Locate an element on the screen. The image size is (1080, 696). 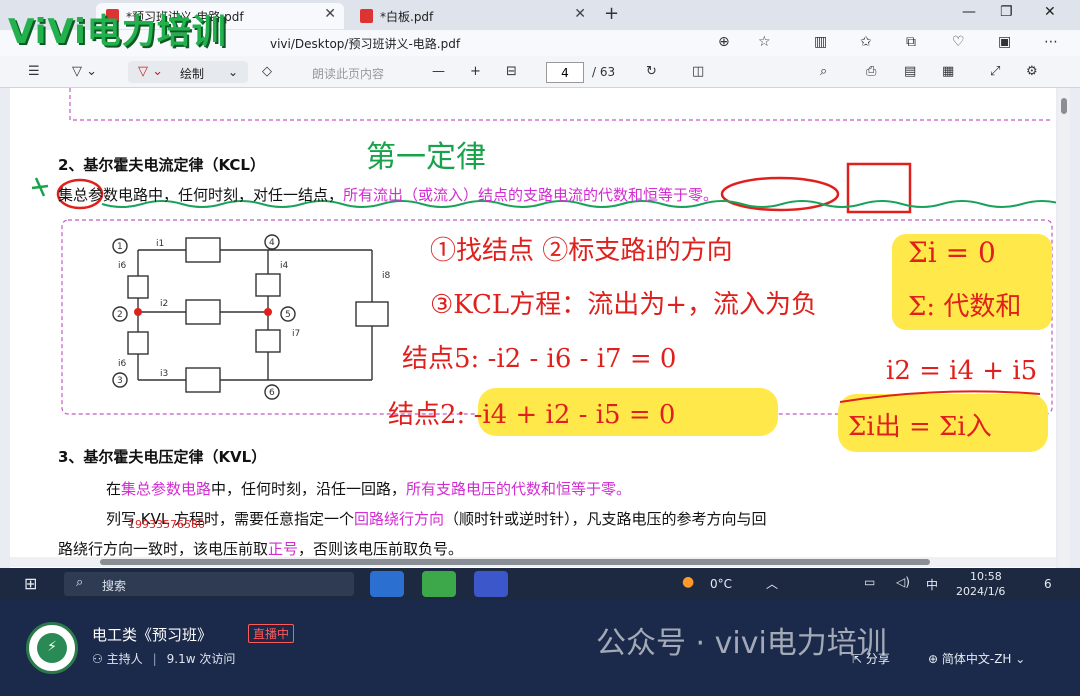
star-mark is located at coordinates (40, 187).